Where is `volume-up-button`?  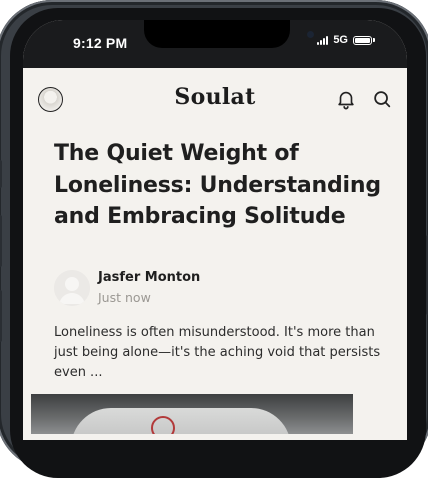 volume-up-button is located at coordinates (1, 241).